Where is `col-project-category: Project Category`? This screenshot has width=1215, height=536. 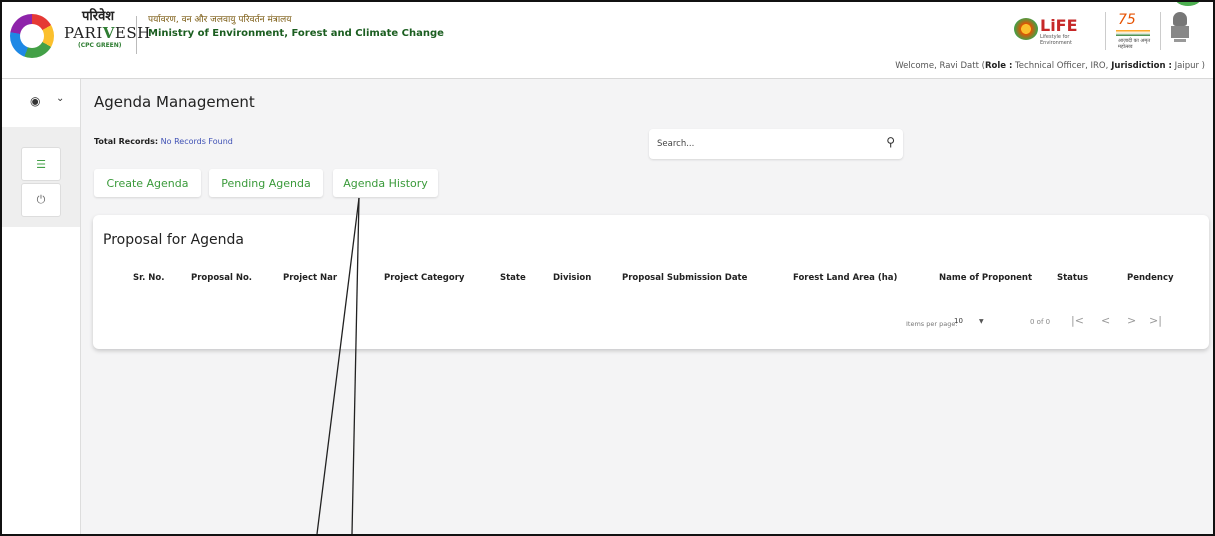
col-project-category: Project Category is located at coordinates (424, 278).